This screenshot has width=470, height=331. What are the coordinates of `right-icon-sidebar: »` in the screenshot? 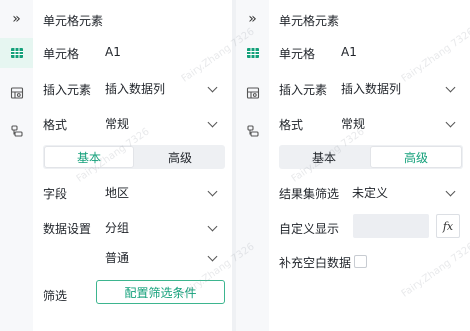 It's located at (252, 165).